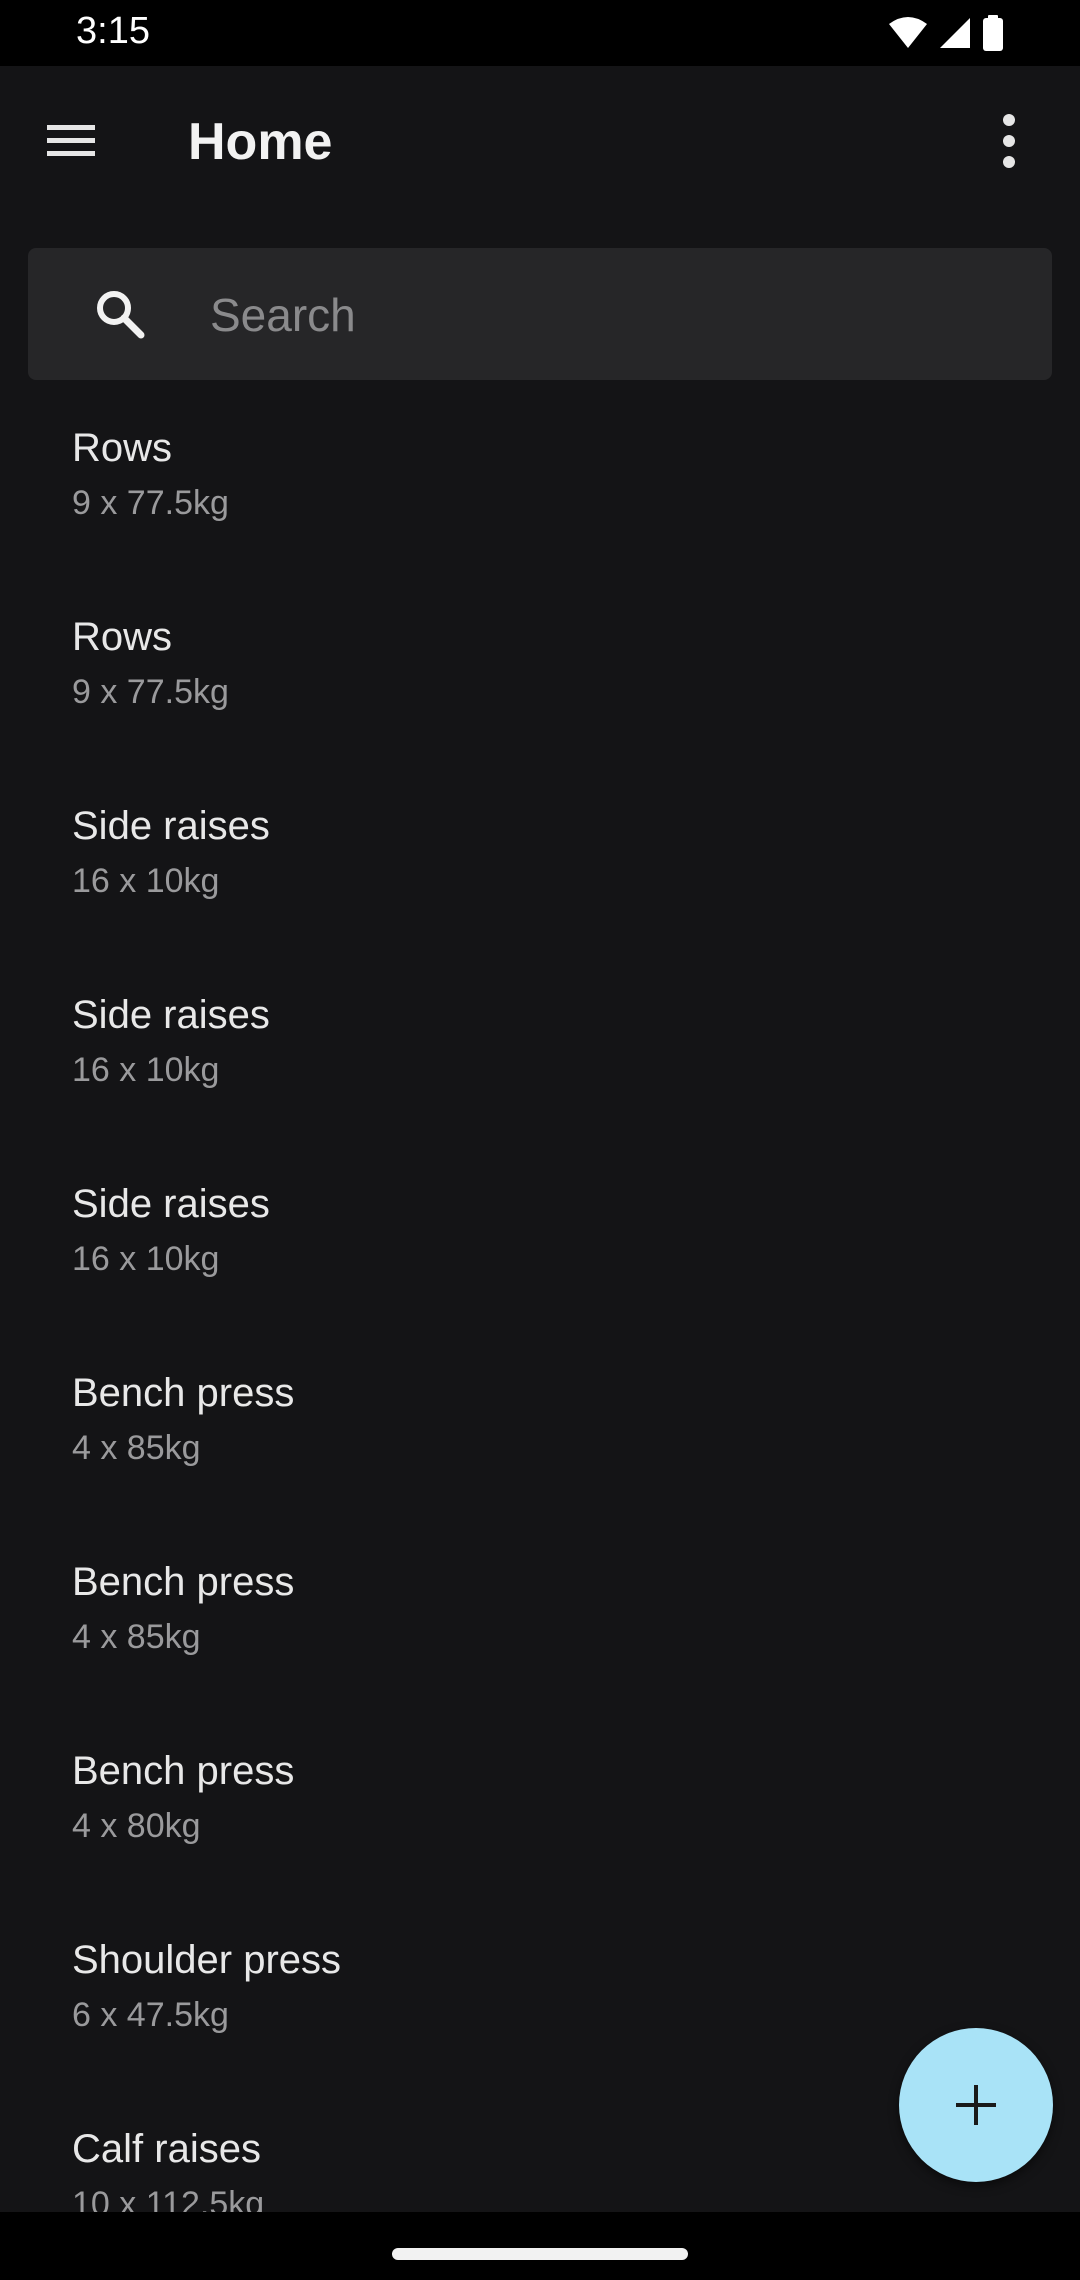 The width and height of the screenshot is (1080, 2280). I want to click on search-input, so click(610, 315).